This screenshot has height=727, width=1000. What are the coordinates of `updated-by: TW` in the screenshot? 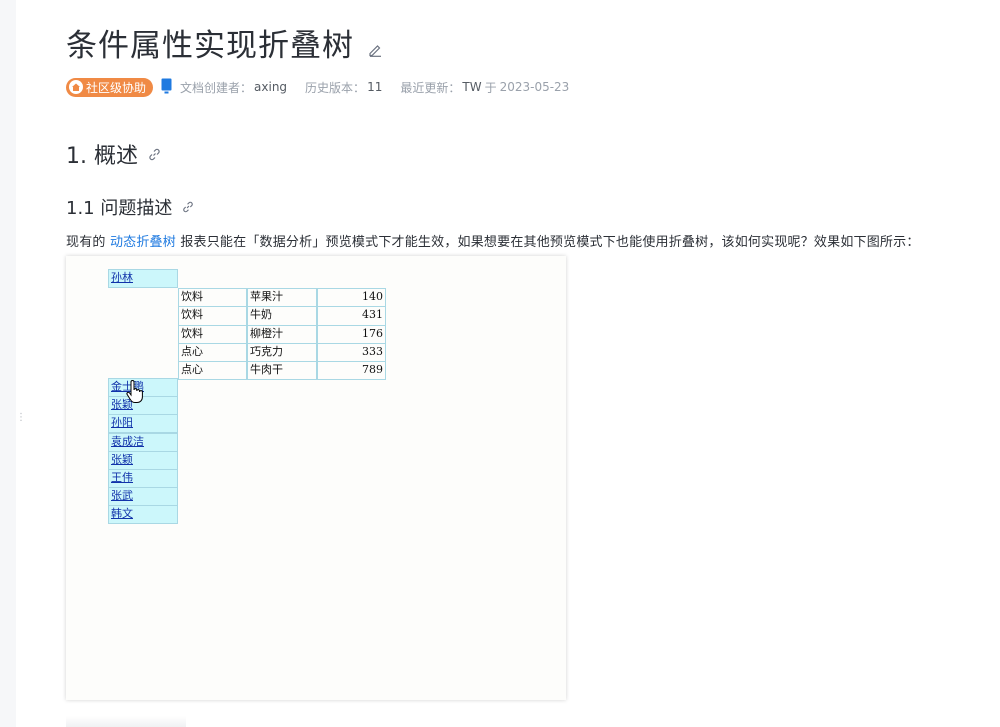 It's located at (472, 87).